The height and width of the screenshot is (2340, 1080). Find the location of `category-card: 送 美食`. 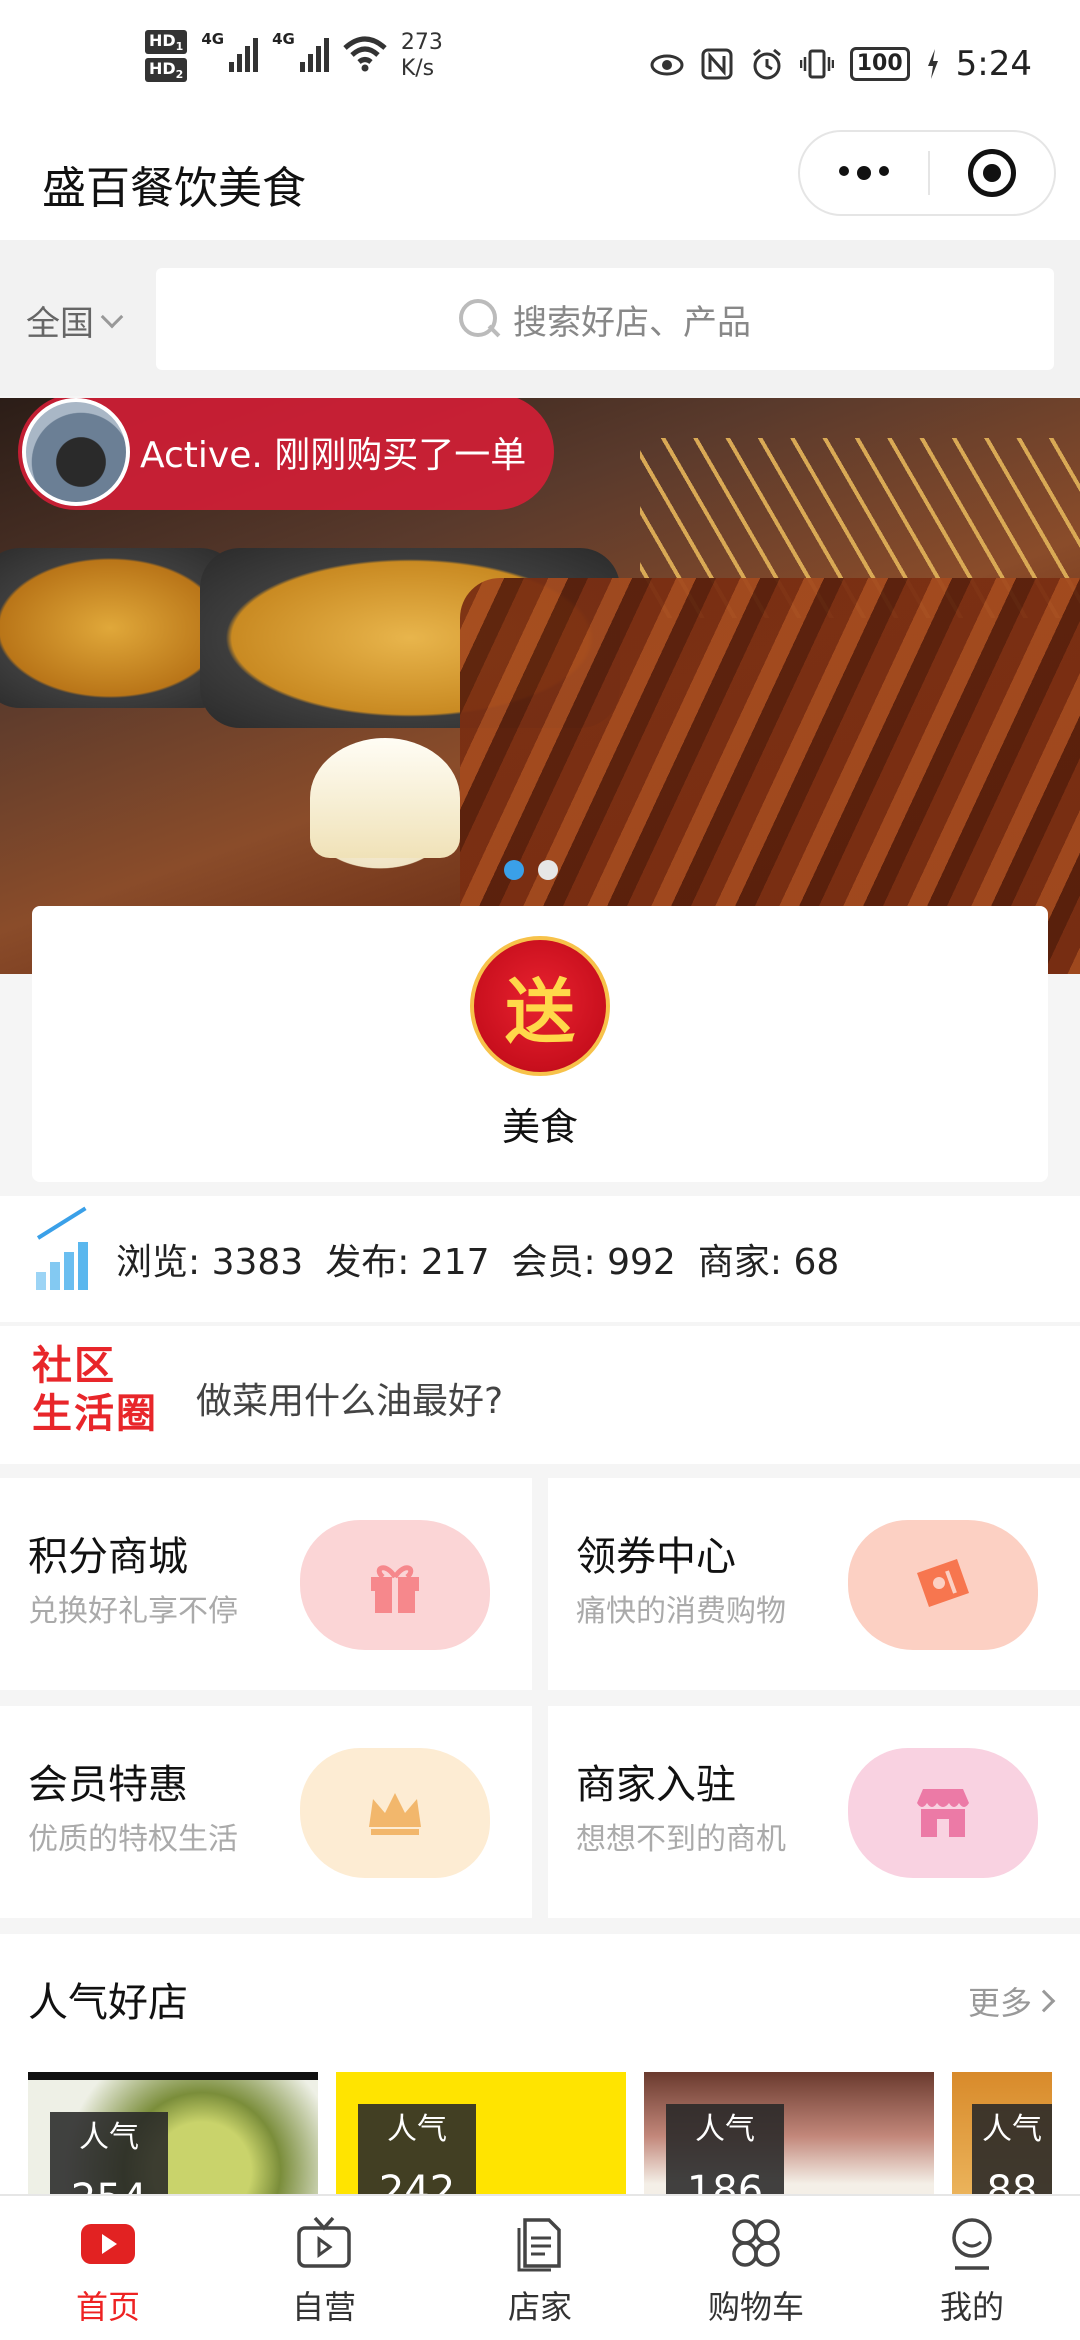

category-card: 送 美食 is located at coordinates (540, 1044).